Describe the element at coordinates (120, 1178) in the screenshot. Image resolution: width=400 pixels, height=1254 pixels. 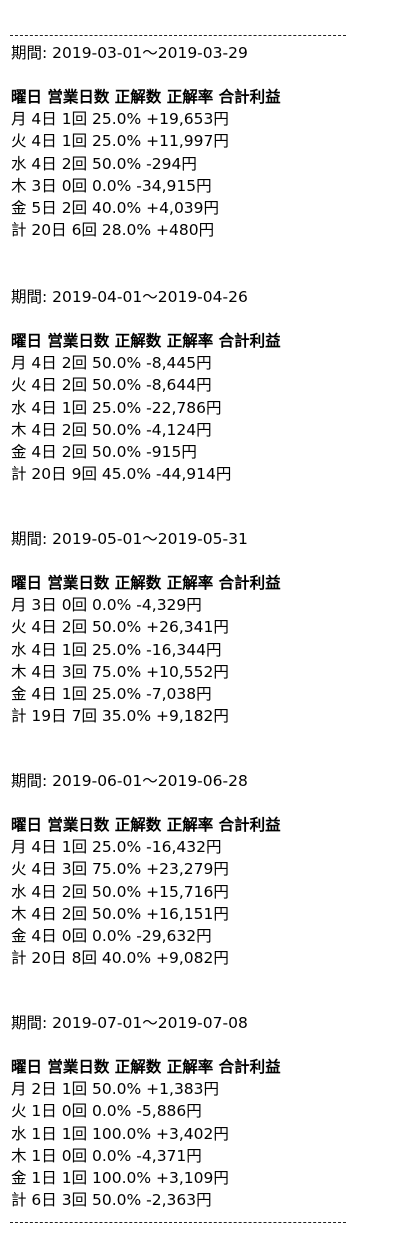
I see `row-friday: 金 1日 1回 100.0% +3,109円` at that location.